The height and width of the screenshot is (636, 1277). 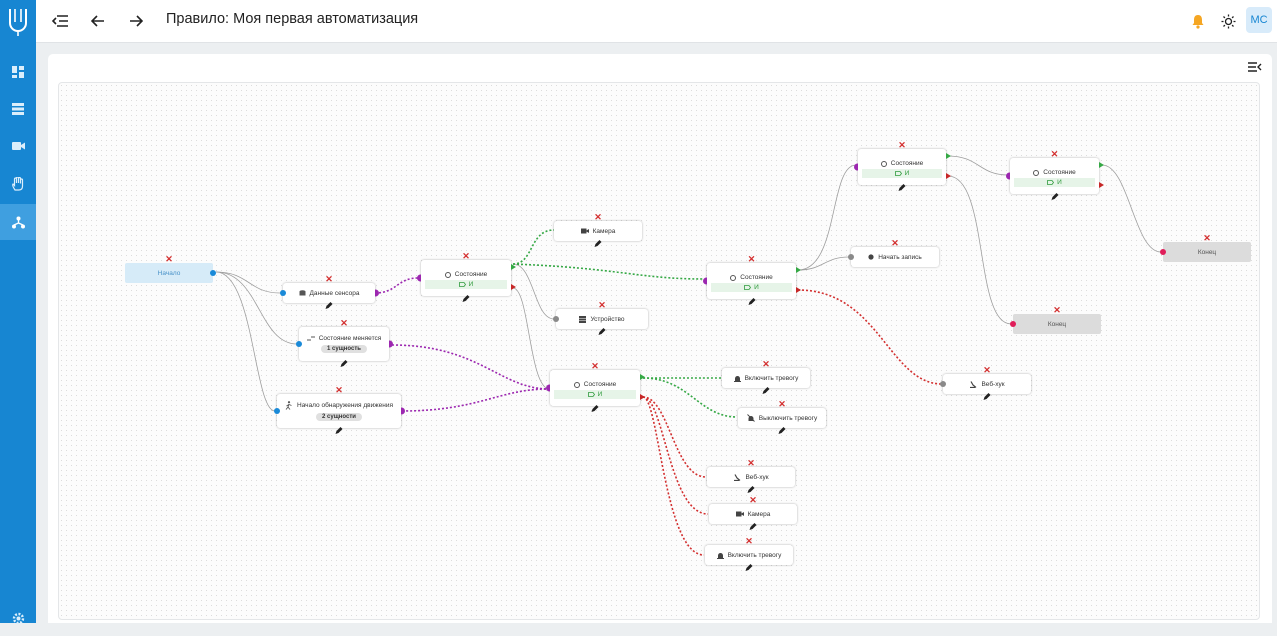 I want to click on nav-access, so click(x=18, y=184).